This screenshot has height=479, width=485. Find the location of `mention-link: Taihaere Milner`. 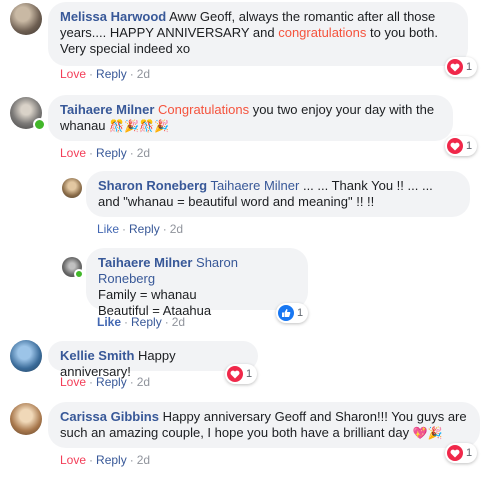

mention-link: Taihaere Milner is located at coordinates (254, 185).